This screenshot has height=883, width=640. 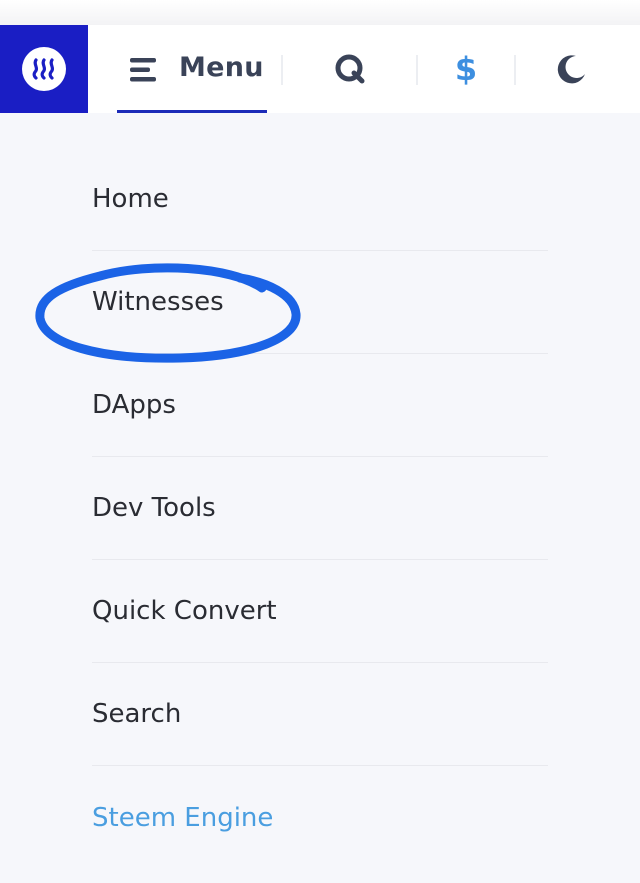 I want to click on theme-toggle-button, so click(x=571, y=69).